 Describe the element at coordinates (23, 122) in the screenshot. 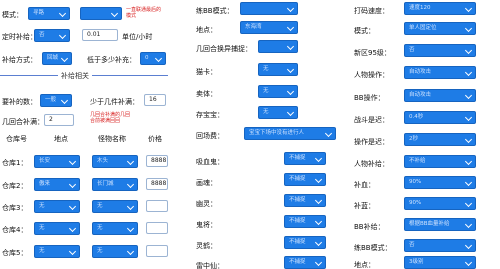

I see `hp-threshold-label: 几回合补满：` at that location.